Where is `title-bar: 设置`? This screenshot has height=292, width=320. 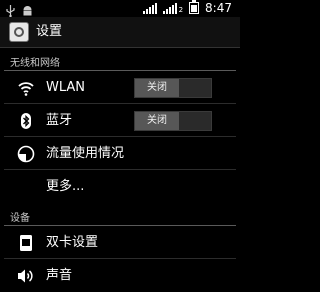 title-bar: 设置 is located at coordinates (120, 32).